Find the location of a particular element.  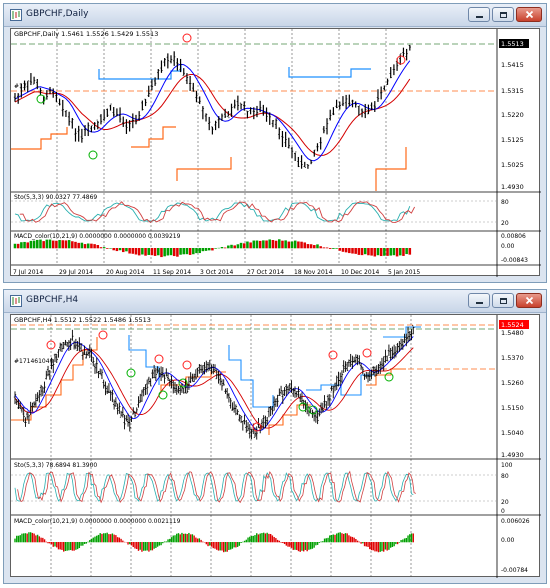

window-titlebar: GBPCHF,H4 is located at coordinates (275, 301).